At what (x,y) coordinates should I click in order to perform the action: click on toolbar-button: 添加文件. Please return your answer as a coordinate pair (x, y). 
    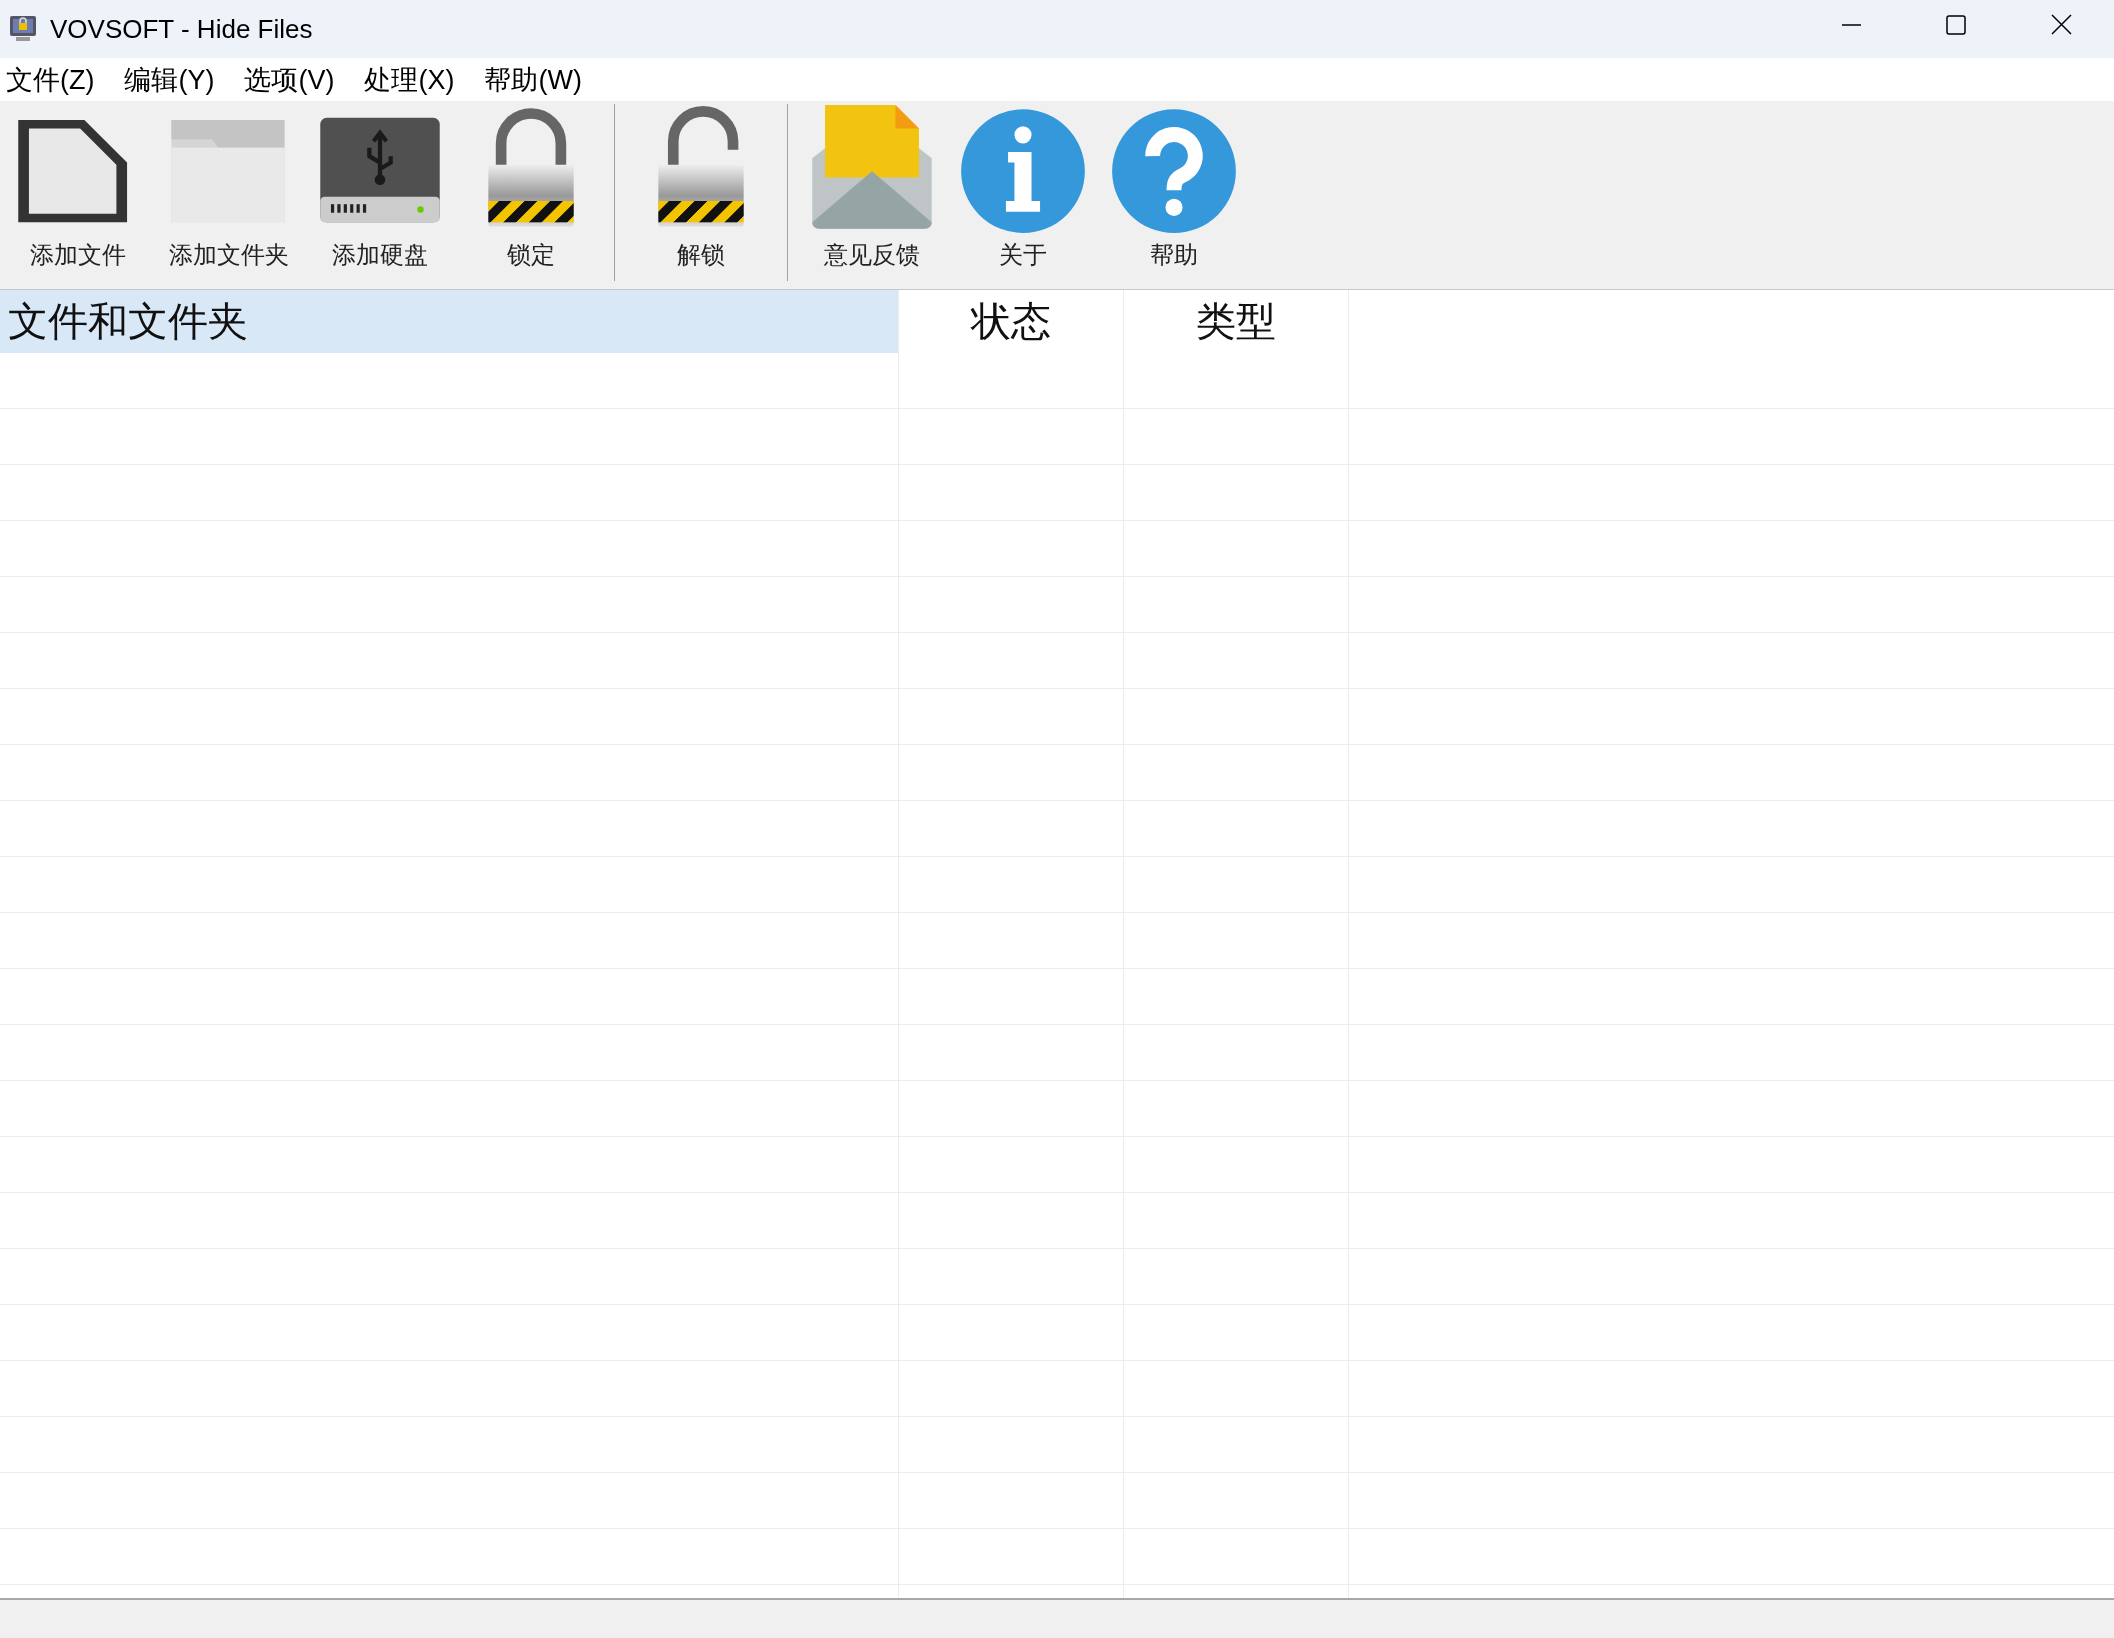
    Looking at the image, I should click on (77, 195).